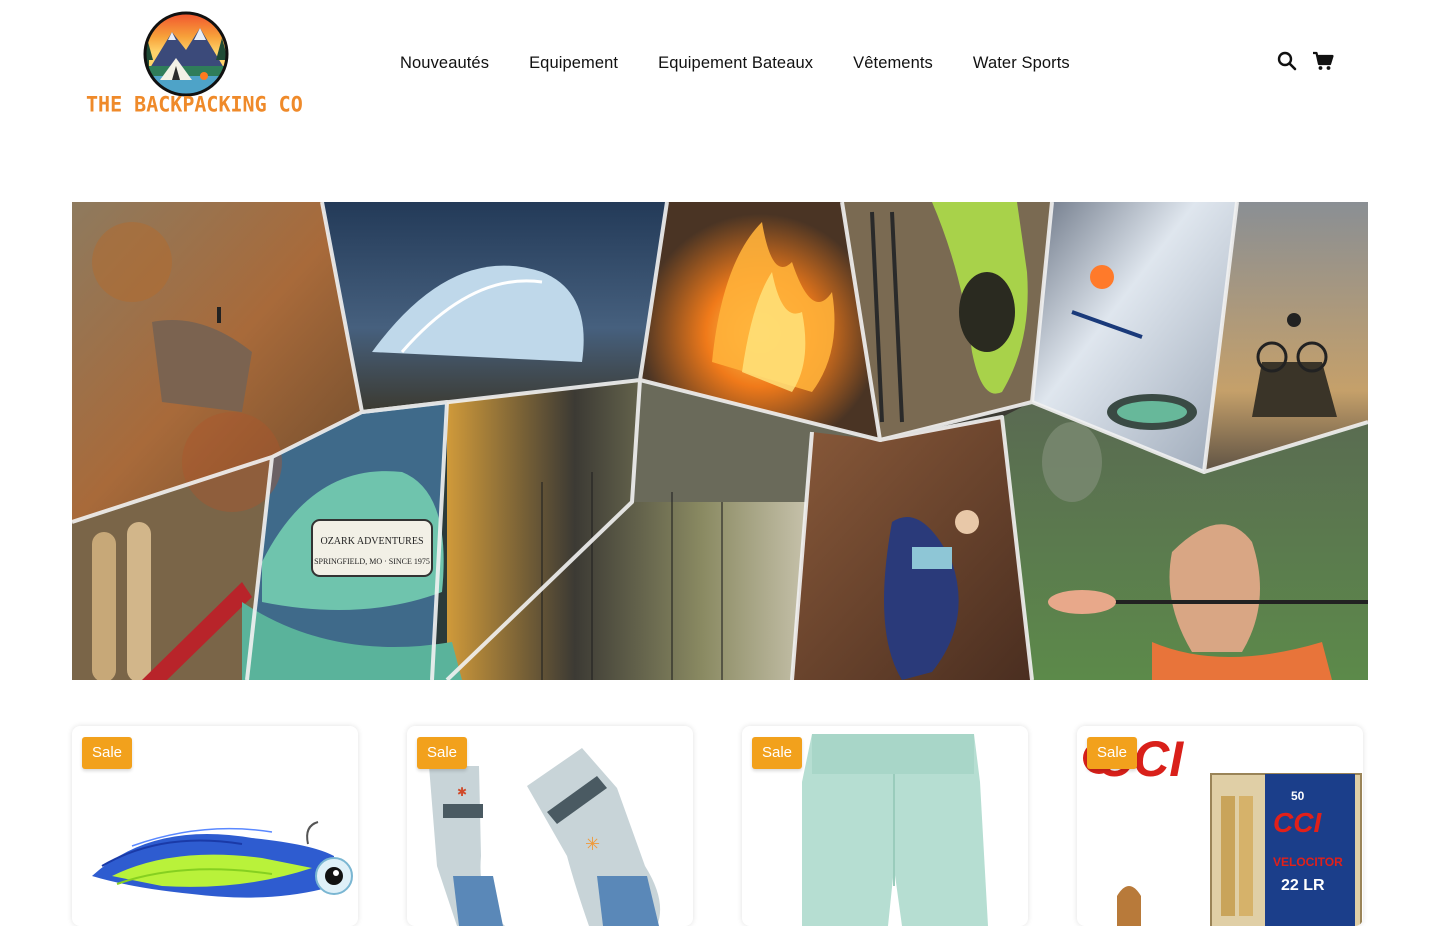 The height and width of the screenshot is (926, 1440). I want to click on brand-name: THE BACKPACKING CO, so click(194, 104).